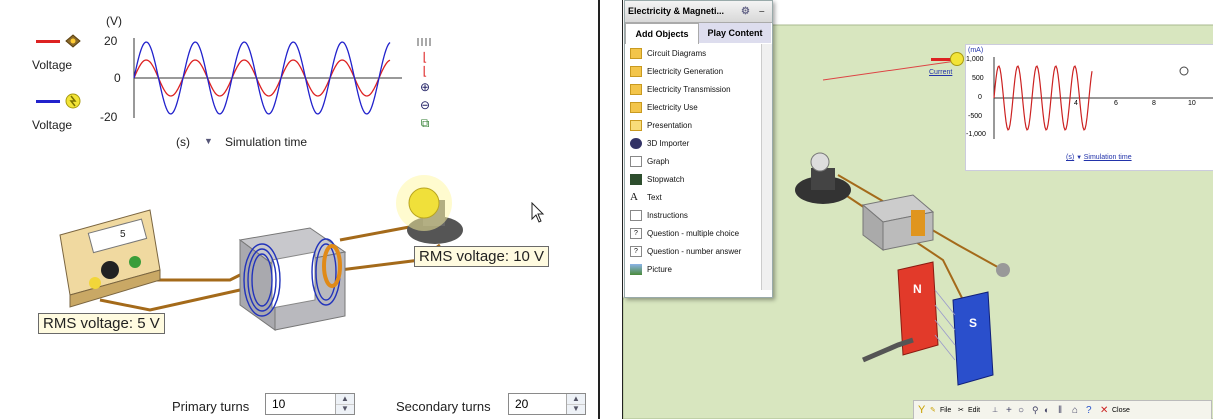 This screenshot has height=419, width=1213. Describe the element at coordinates (1089, 410) in the screenshot. I see `help-icon: ?` at that location.